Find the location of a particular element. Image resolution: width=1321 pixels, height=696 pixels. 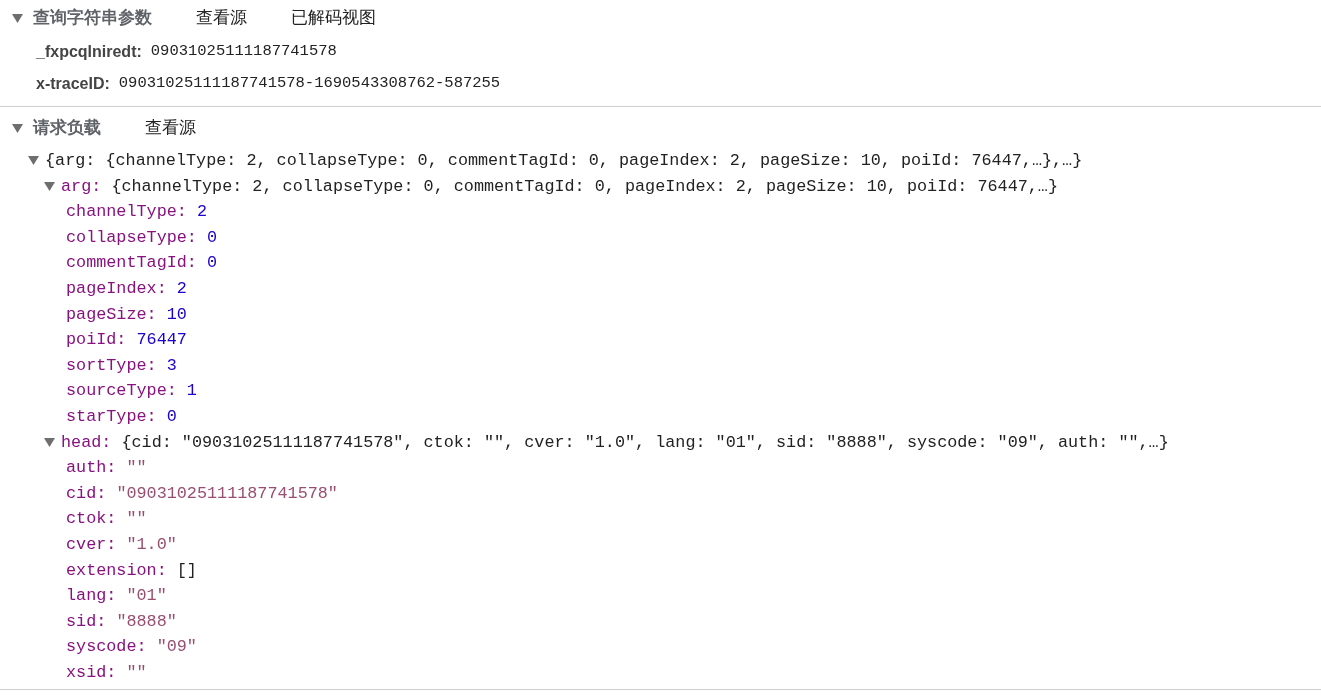

view-toggle: 已解码视图 is located at coordinates (333, 18).